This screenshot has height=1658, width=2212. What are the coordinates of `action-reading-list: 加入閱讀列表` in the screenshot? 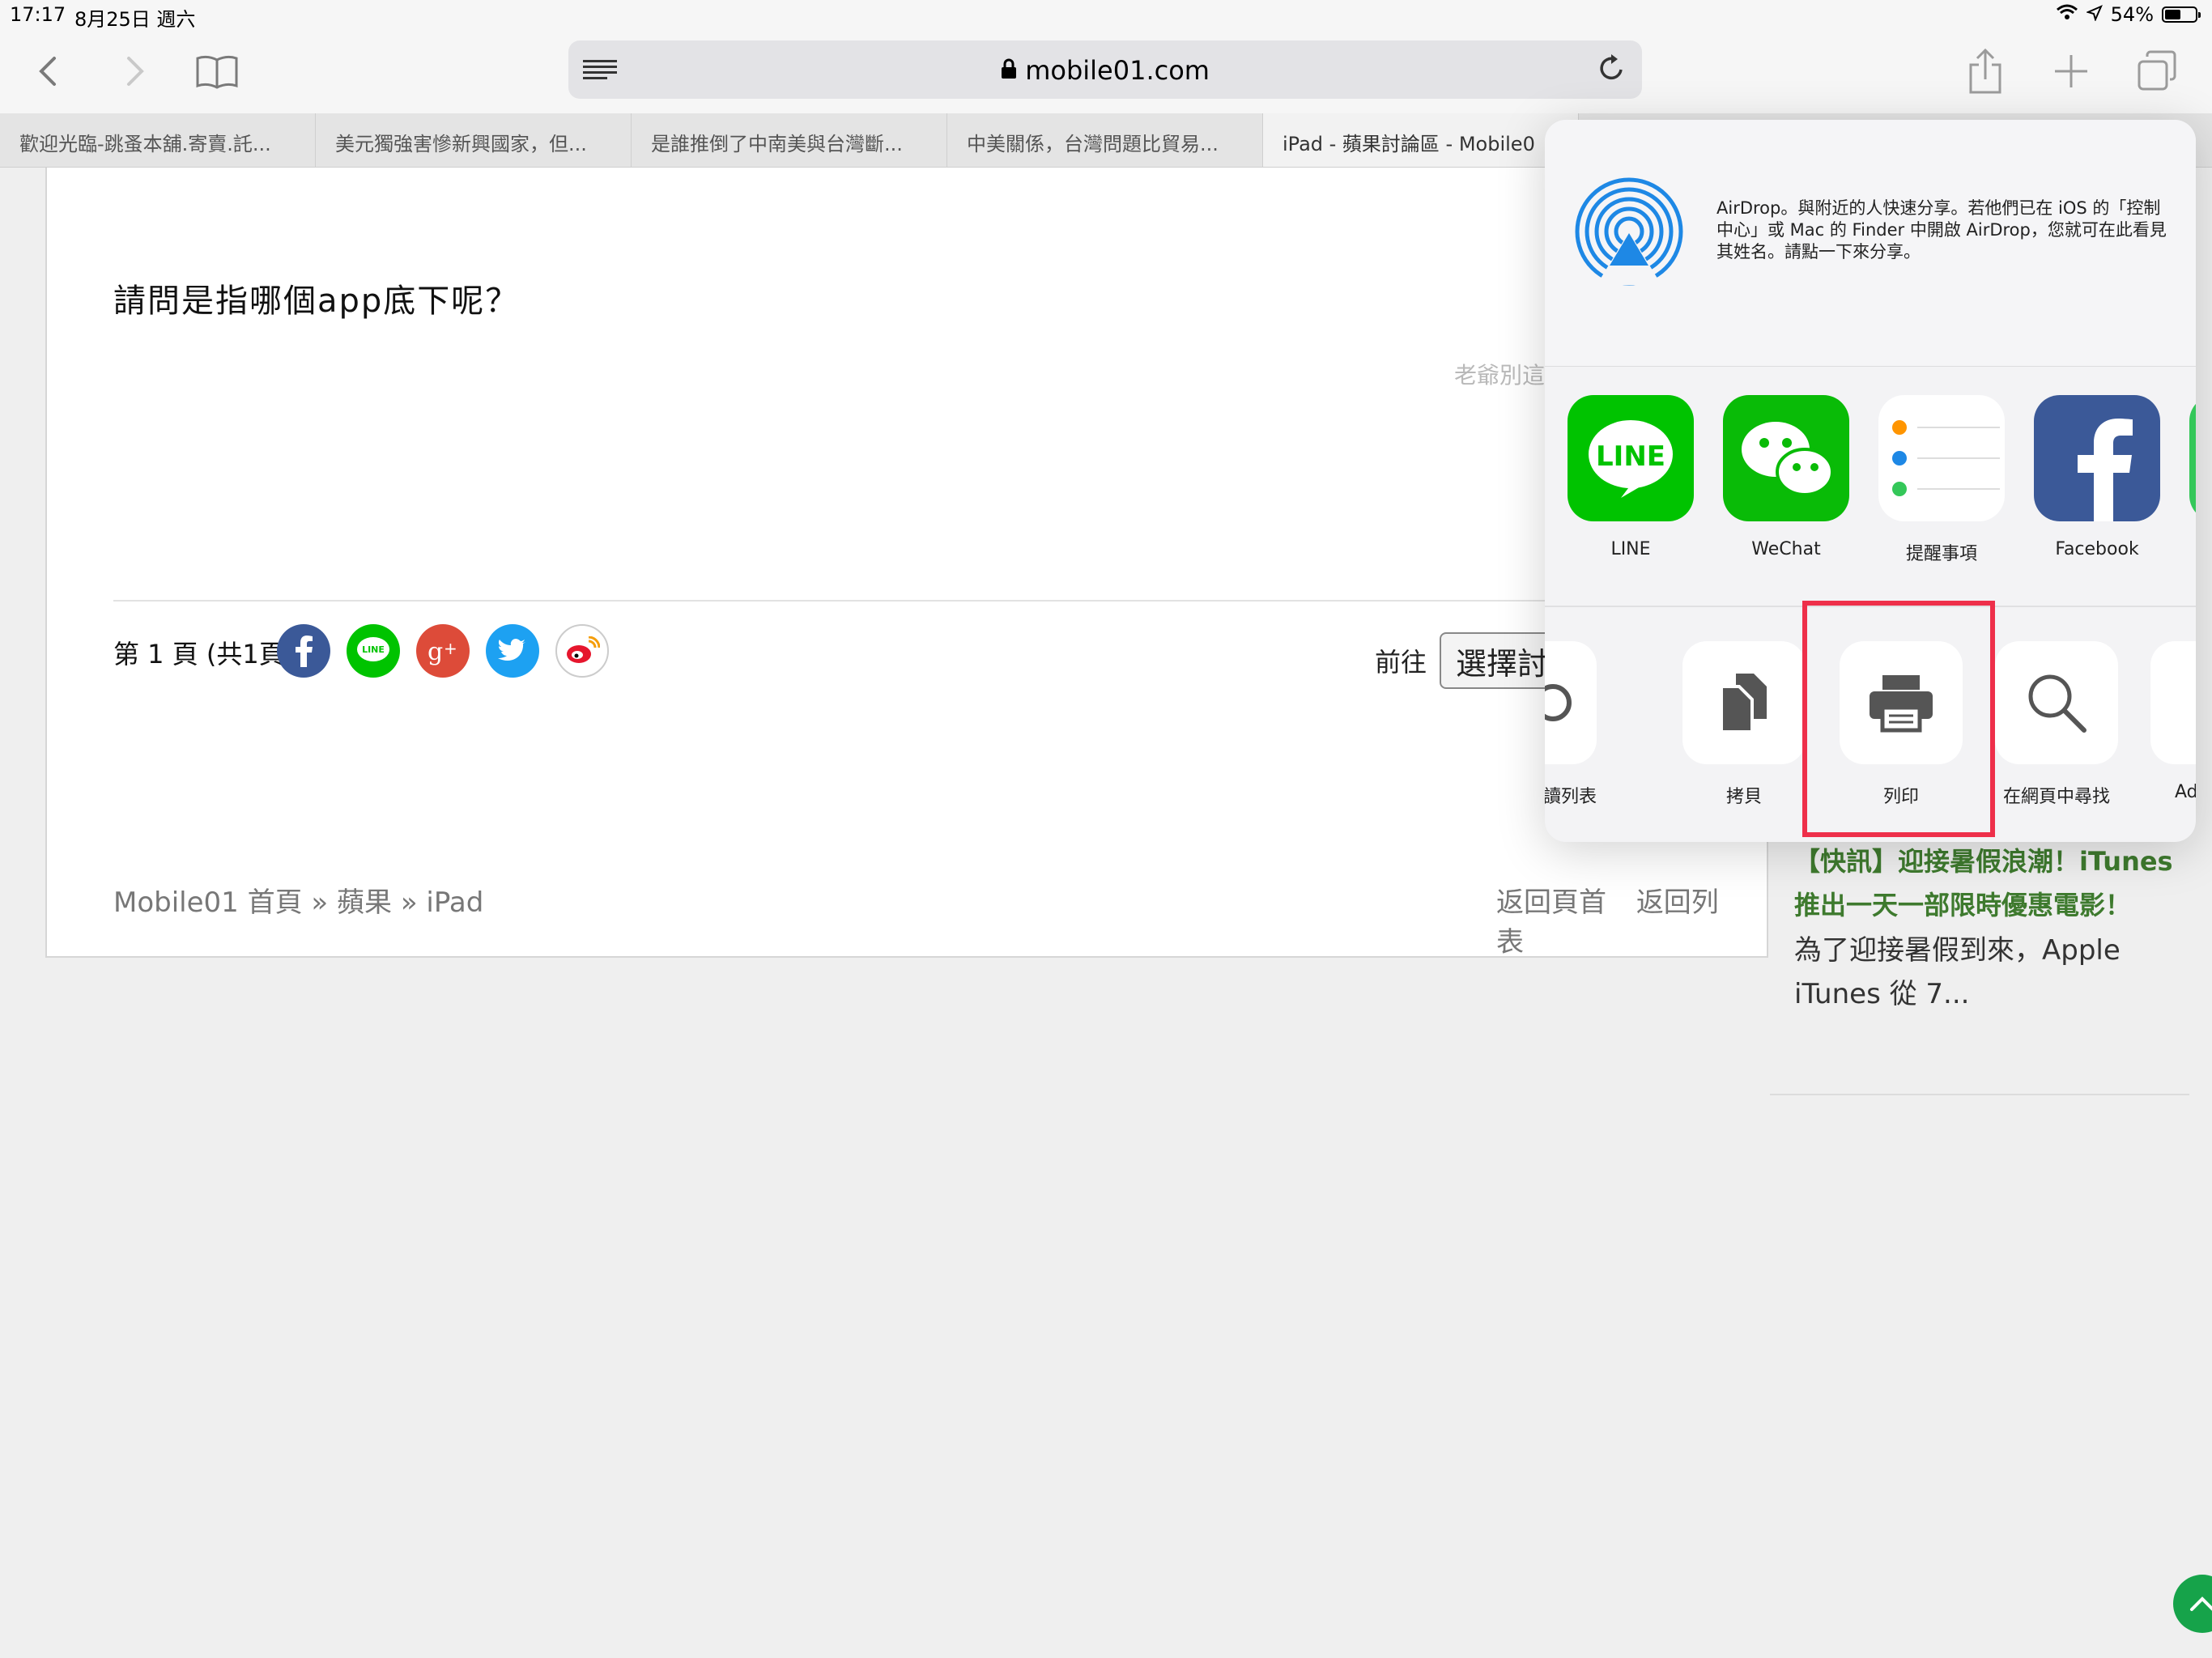 It's located at (1571, 724).